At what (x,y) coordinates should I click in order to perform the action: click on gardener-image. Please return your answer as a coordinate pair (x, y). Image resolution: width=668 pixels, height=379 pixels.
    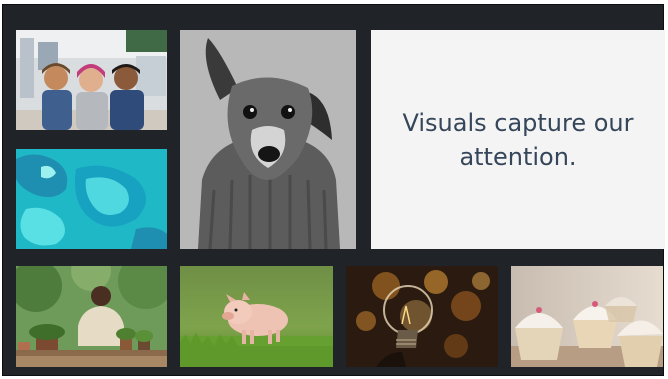
    Looking at the image, I should click on (91, 316).